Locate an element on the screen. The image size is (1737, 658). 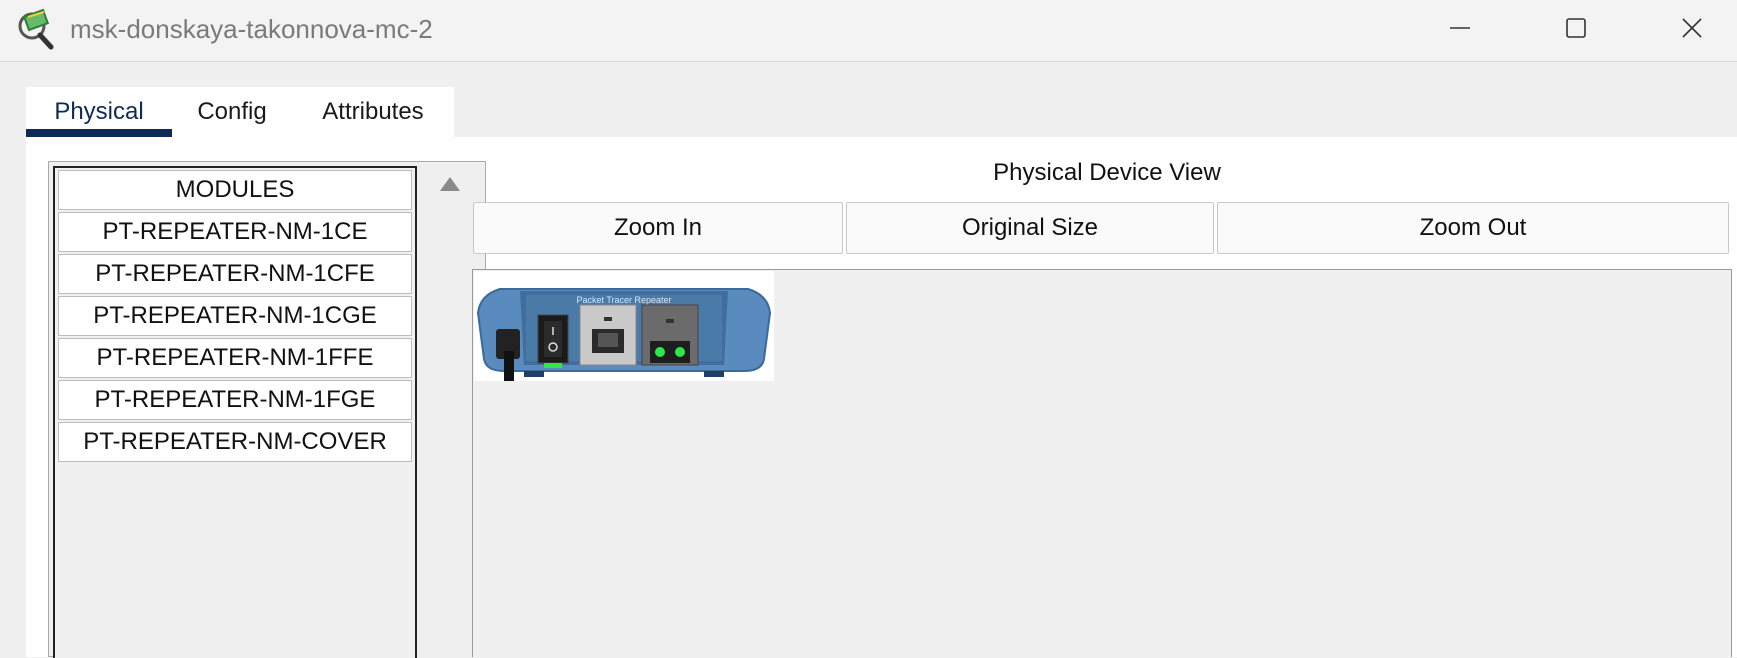
tab-attributes: Attributes is located at coordinates (373, 112).